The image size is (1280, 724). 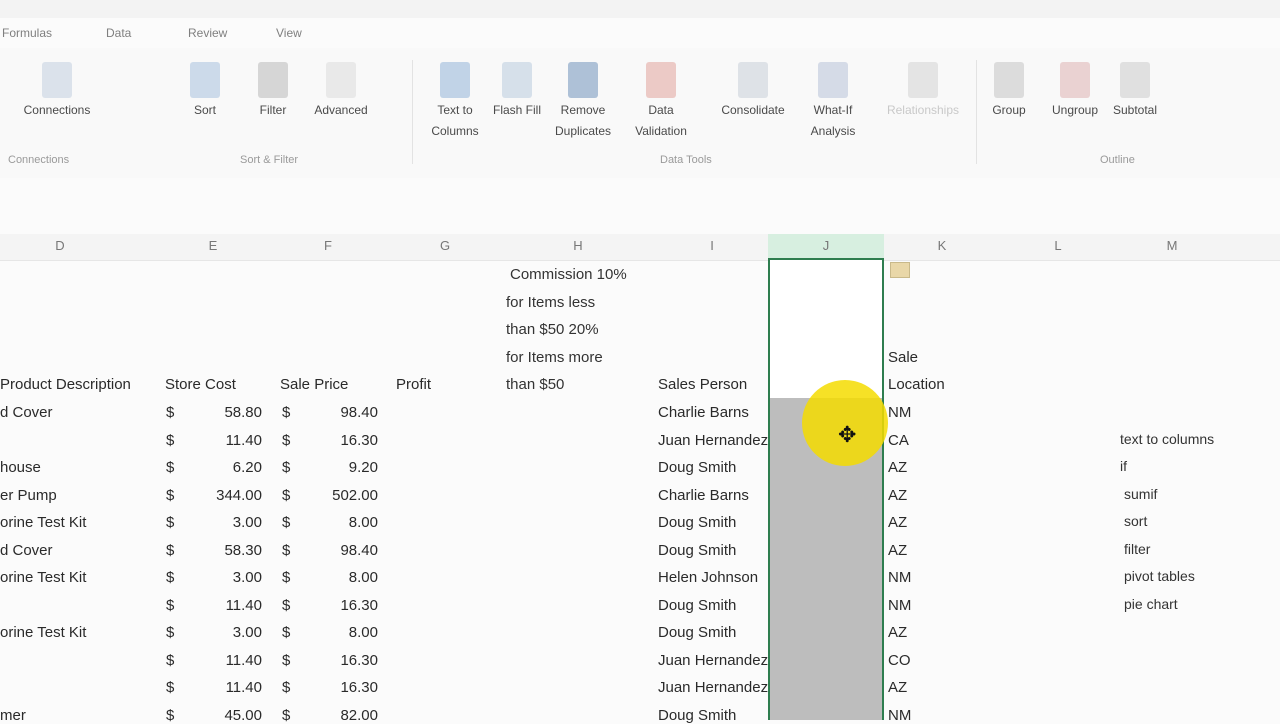 I want to click on todo-item: pivot tables, so click(x=1159, y=576).